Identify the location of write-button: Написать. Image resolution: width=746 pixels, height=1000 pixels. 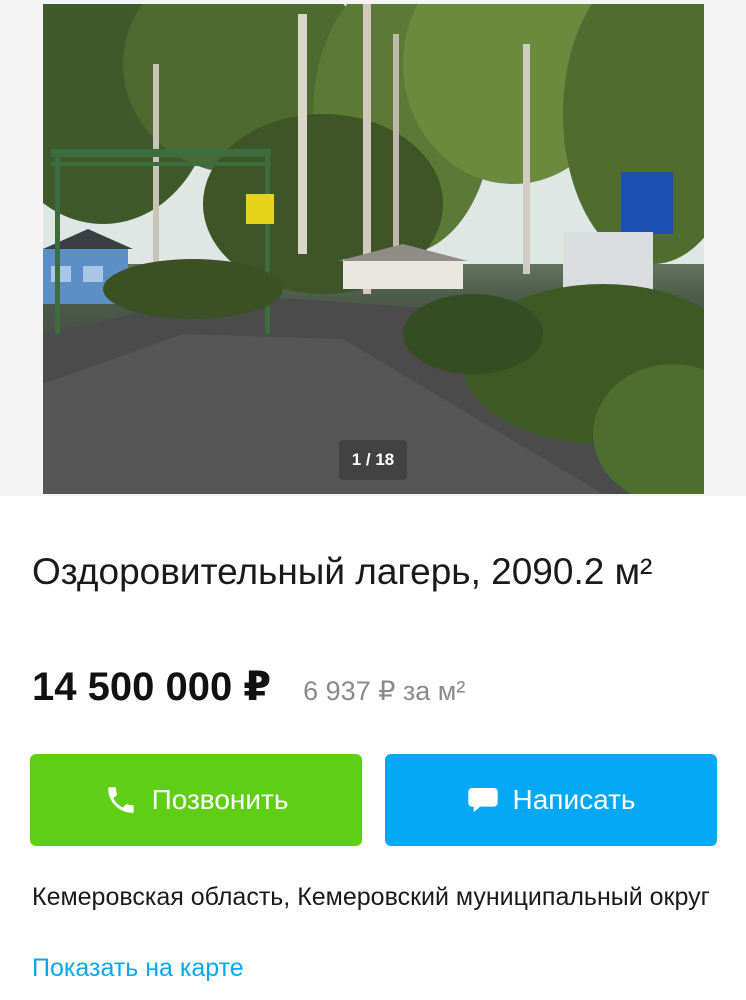
(551, 800).